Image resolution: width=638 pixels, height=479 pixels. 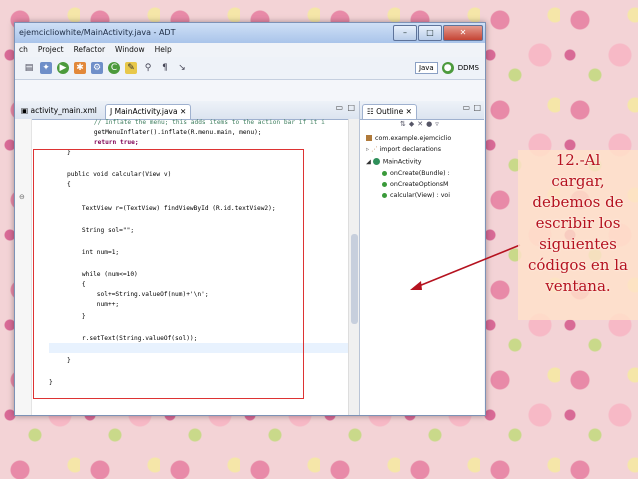 What do you see at coordinates (578, 181) in the screenshot?
I see `callout-line: cargar,` at bounding box center [578, 181].